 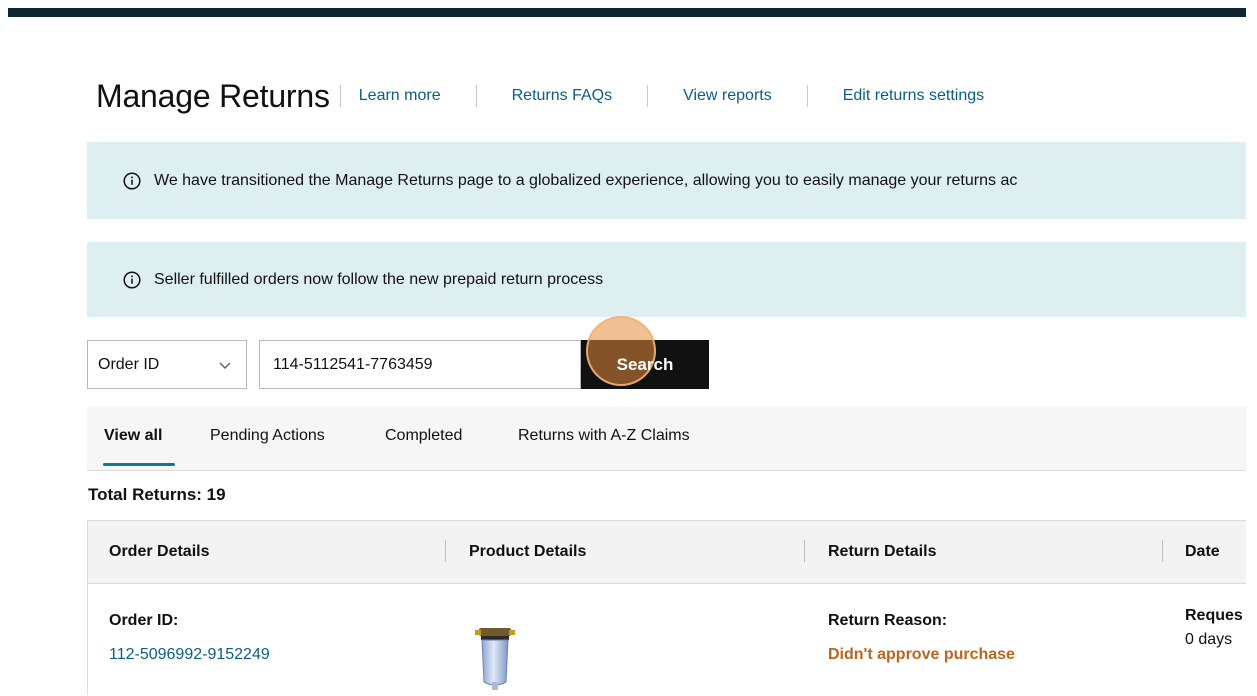 What do you see at coordinates (400, 96) in the screenshot?
I see `learn-more-link: Learn more` at bounding box center [400, 96].